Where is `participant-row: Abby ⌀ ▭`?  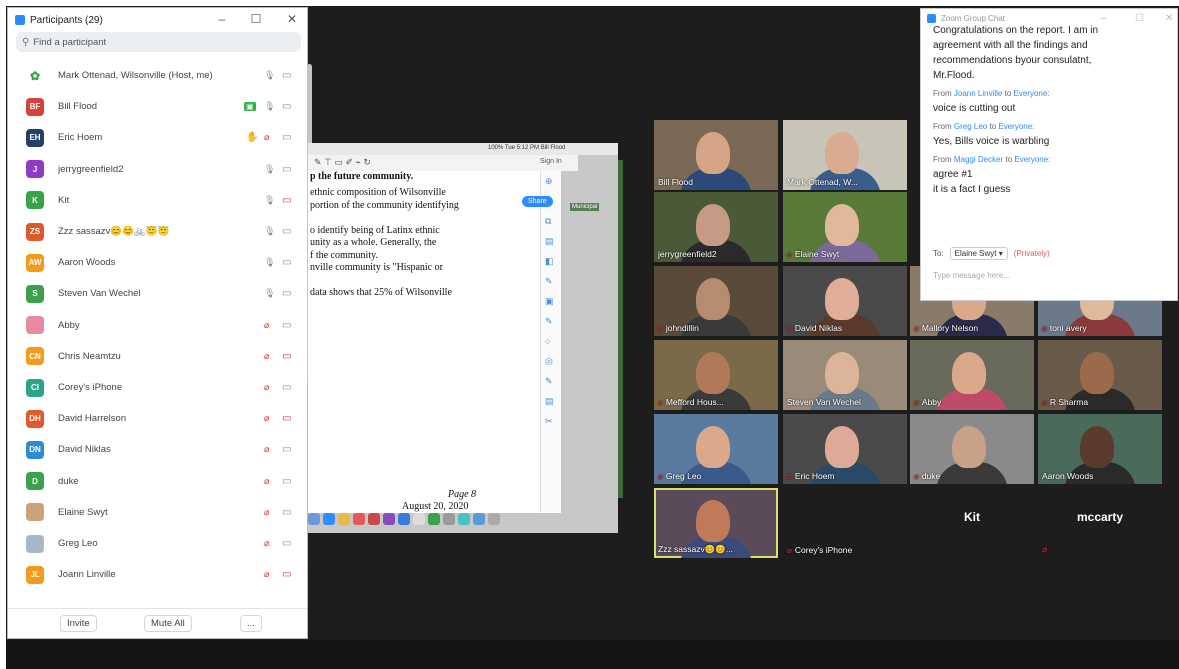 participant-row: Abby ⌀ ▭ is located at coordinates (156, 325).